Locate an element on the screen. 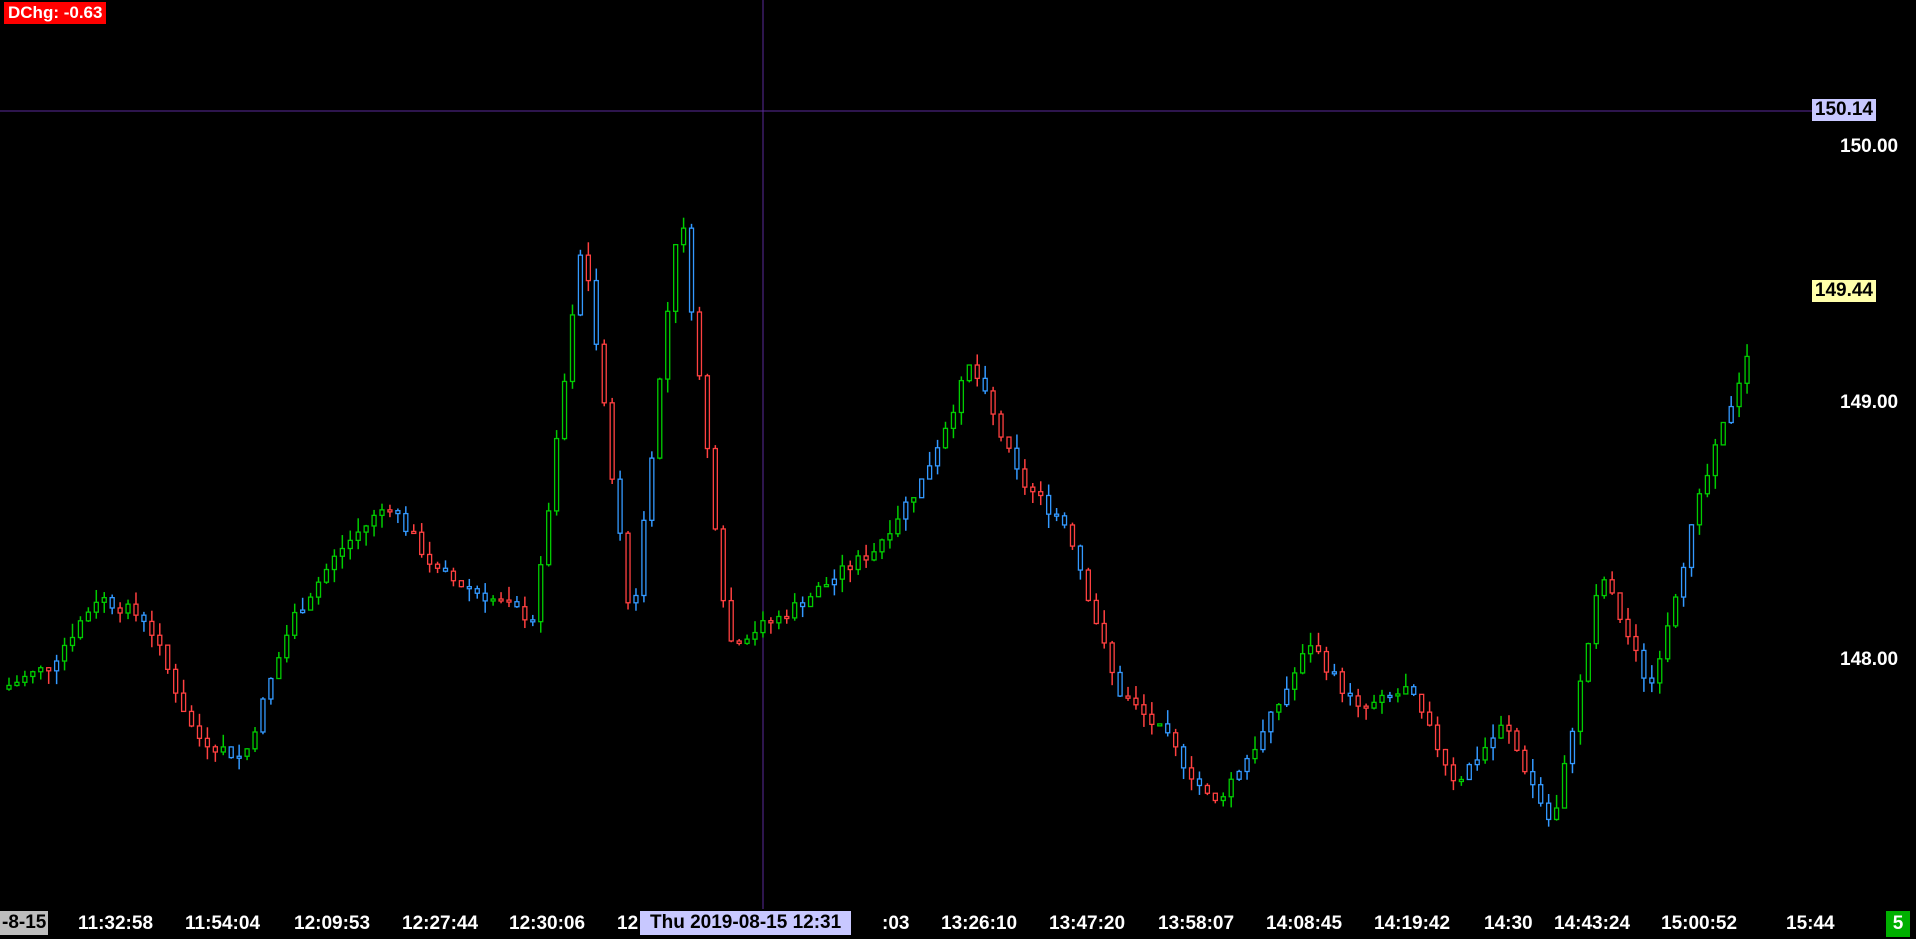  x-tick-label: 13:58:07 is located at coordinates (1196, 923).